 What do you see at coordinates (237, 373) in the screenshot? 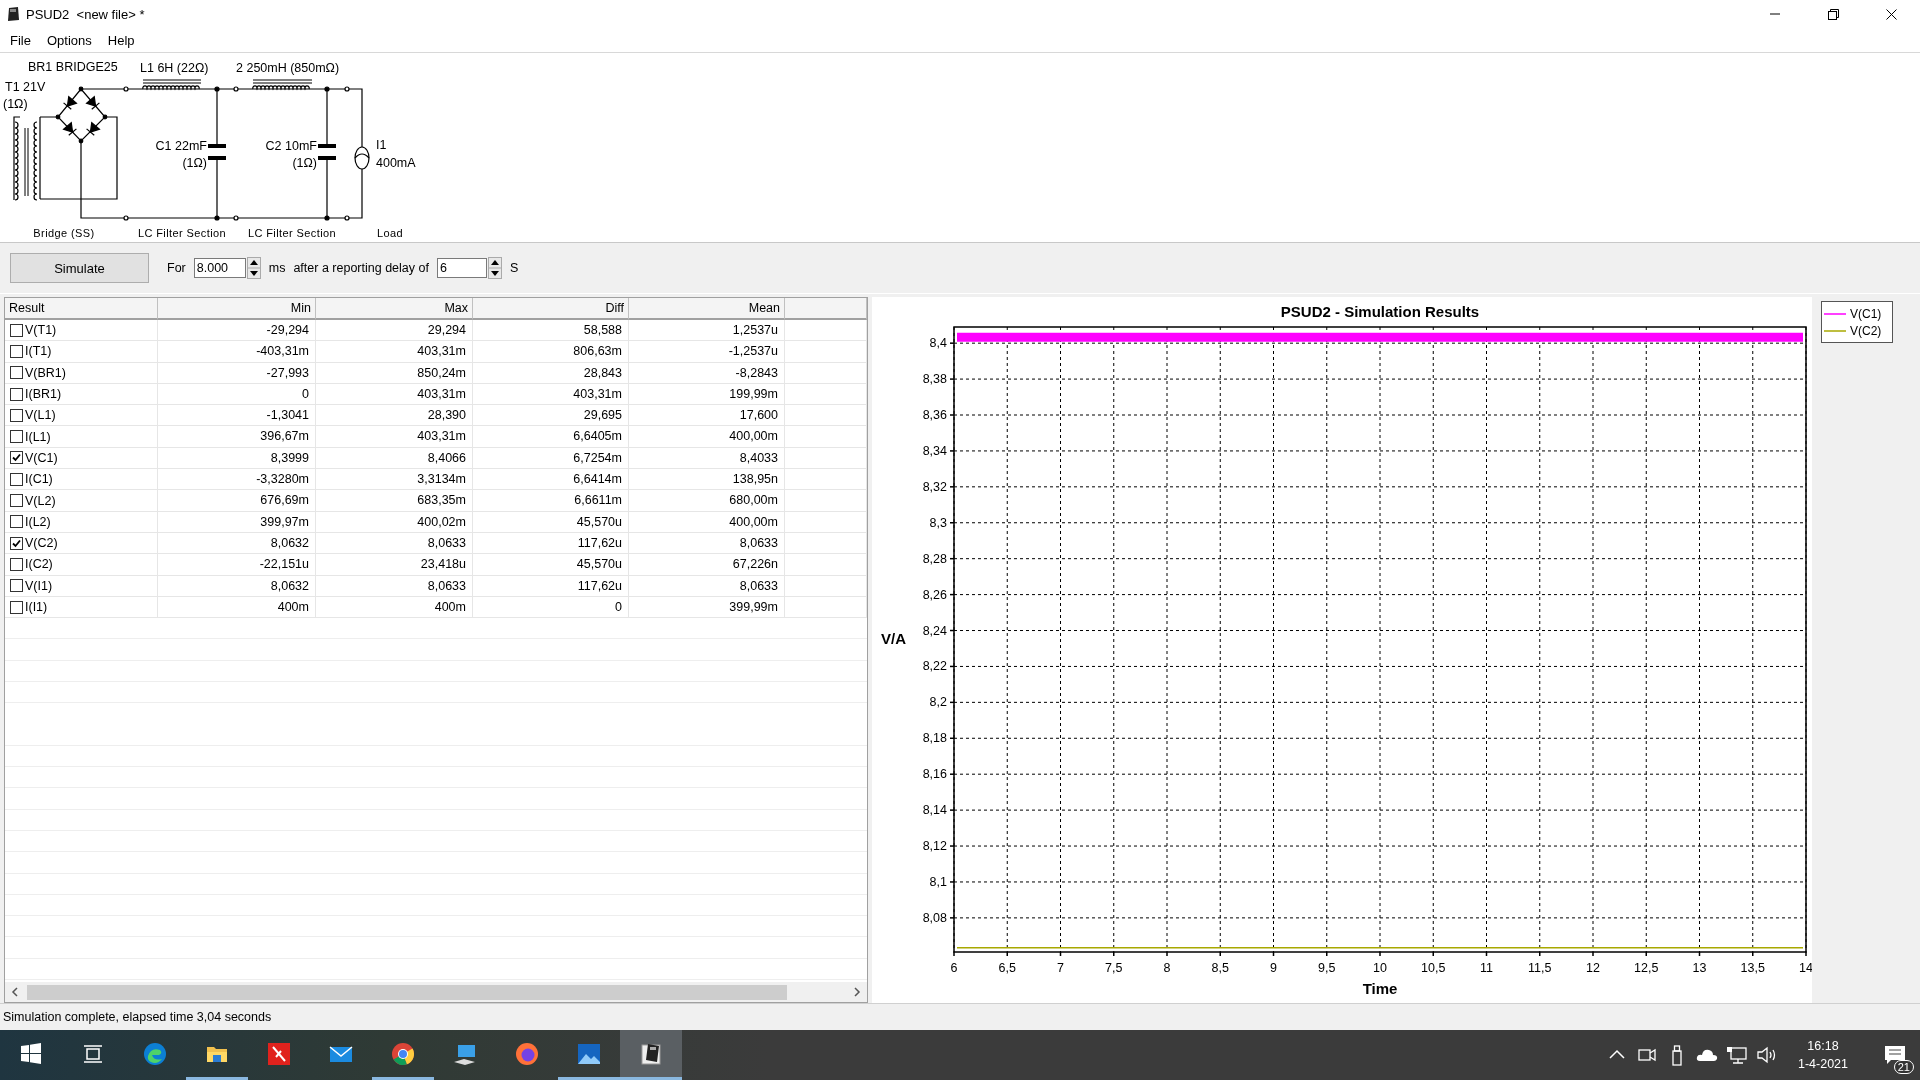
I see `table-cell: -27,993` at bounding box center [237, 373].